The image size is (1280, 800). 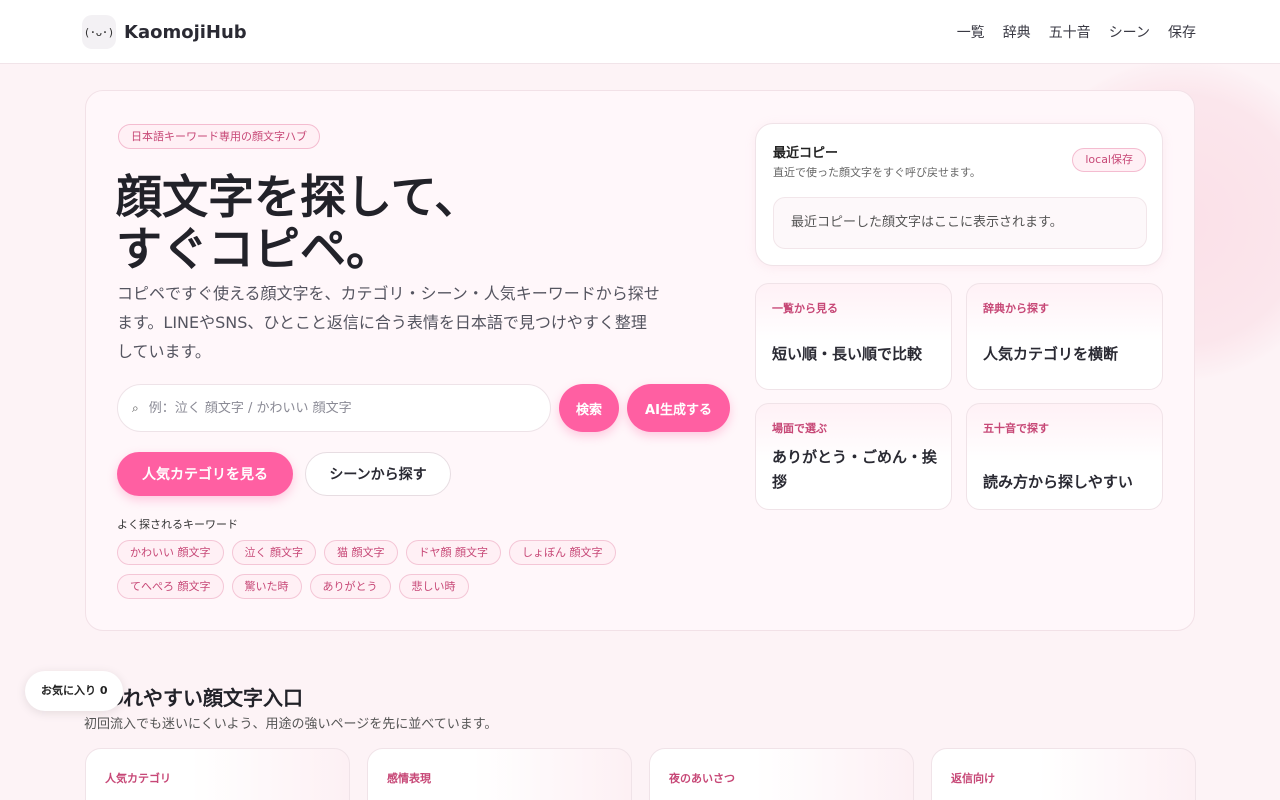 What do you see at coordinates (266, 586) in the screenshot?
I see `keyword-chip: 驚いた時` at bounding box center [266, 586].